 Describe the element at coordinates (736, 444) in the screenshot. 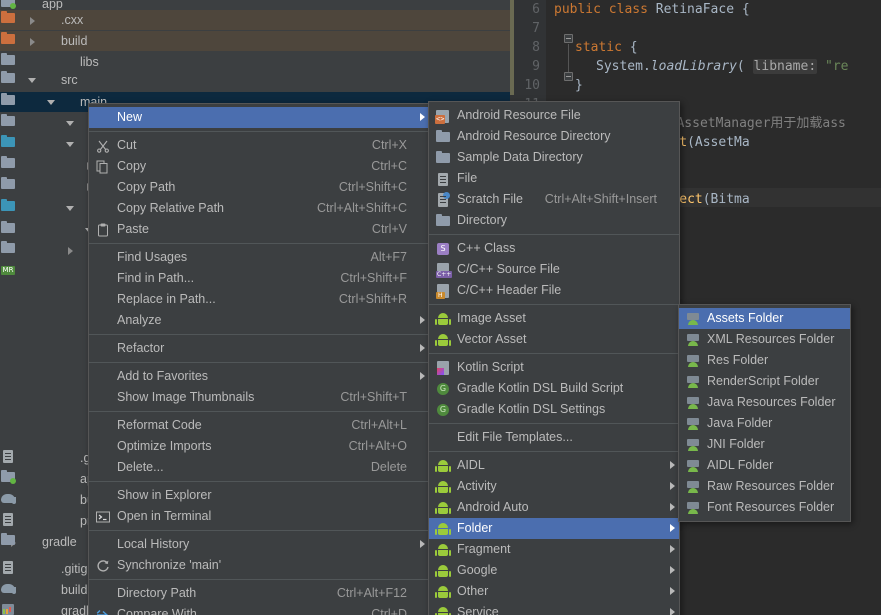

I see `menu-item-label: JNI Folder` at that location.